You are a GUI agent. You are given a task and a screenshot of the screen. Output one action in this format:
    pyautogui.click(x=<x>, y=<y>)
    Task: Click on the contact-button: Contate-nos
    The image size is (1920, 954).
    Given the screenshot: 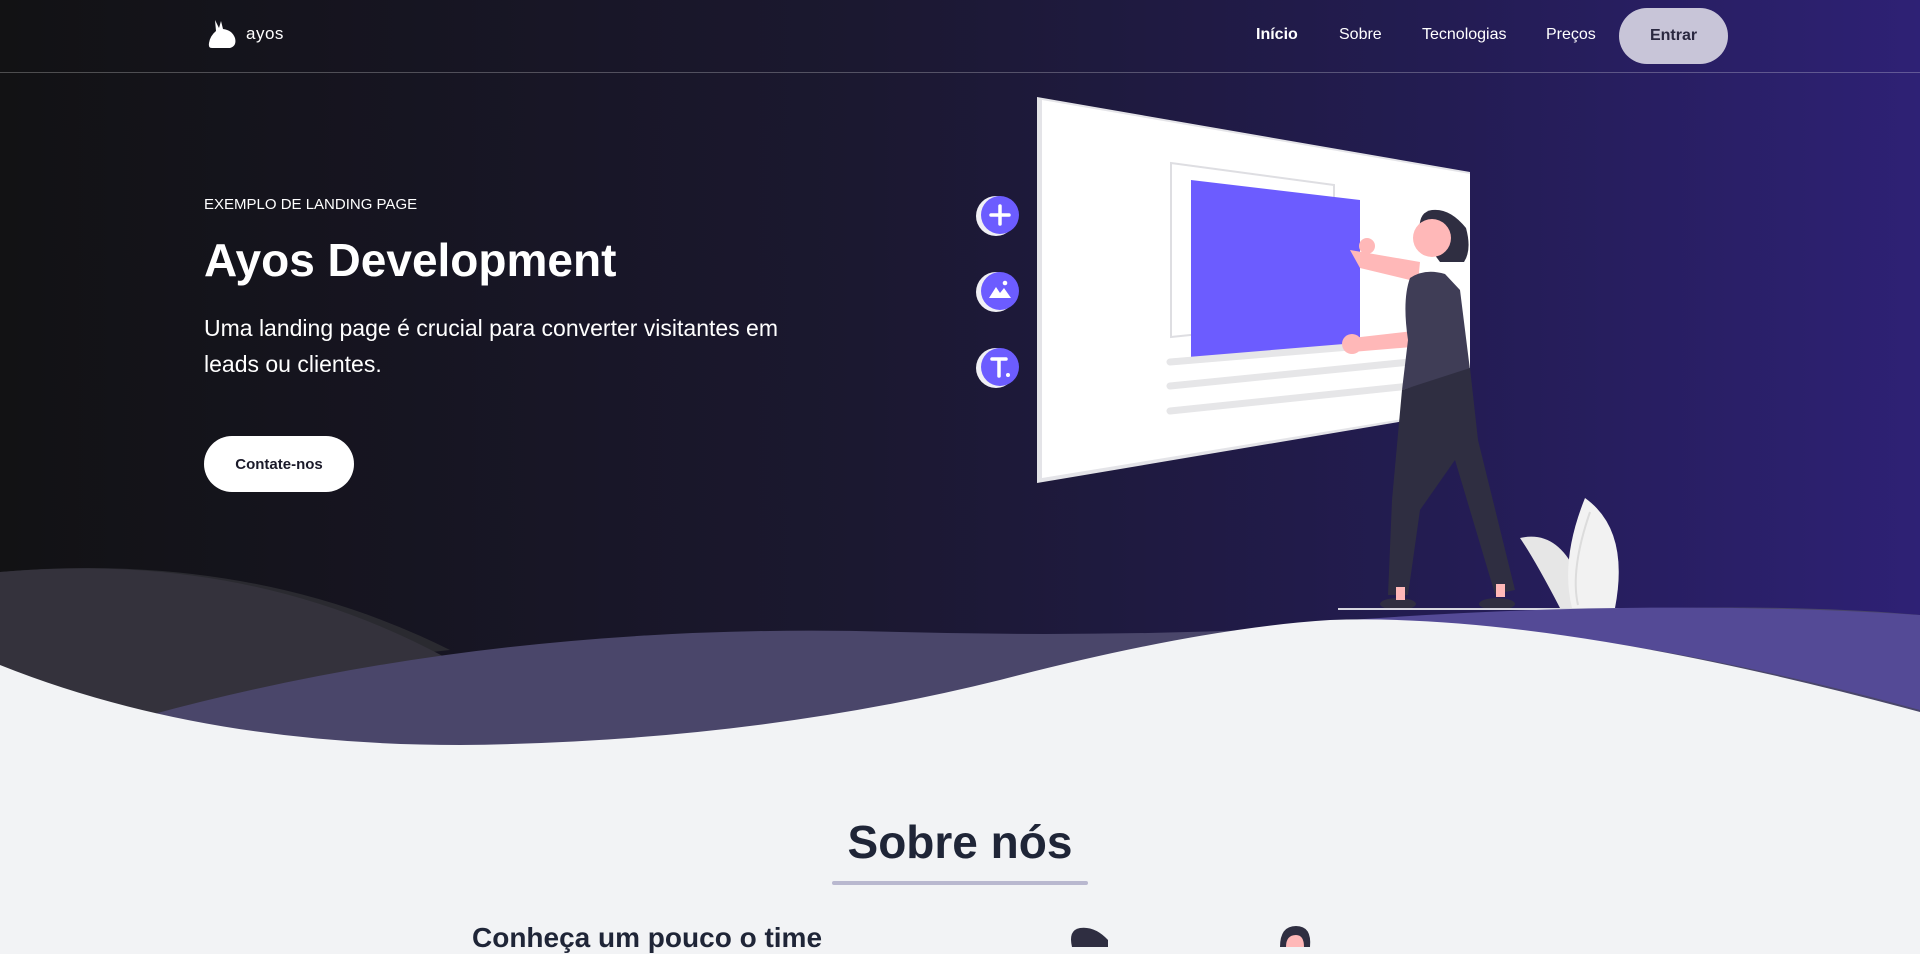 What is the action you would take?
    pyautogui.click(x=279, y=464)
    